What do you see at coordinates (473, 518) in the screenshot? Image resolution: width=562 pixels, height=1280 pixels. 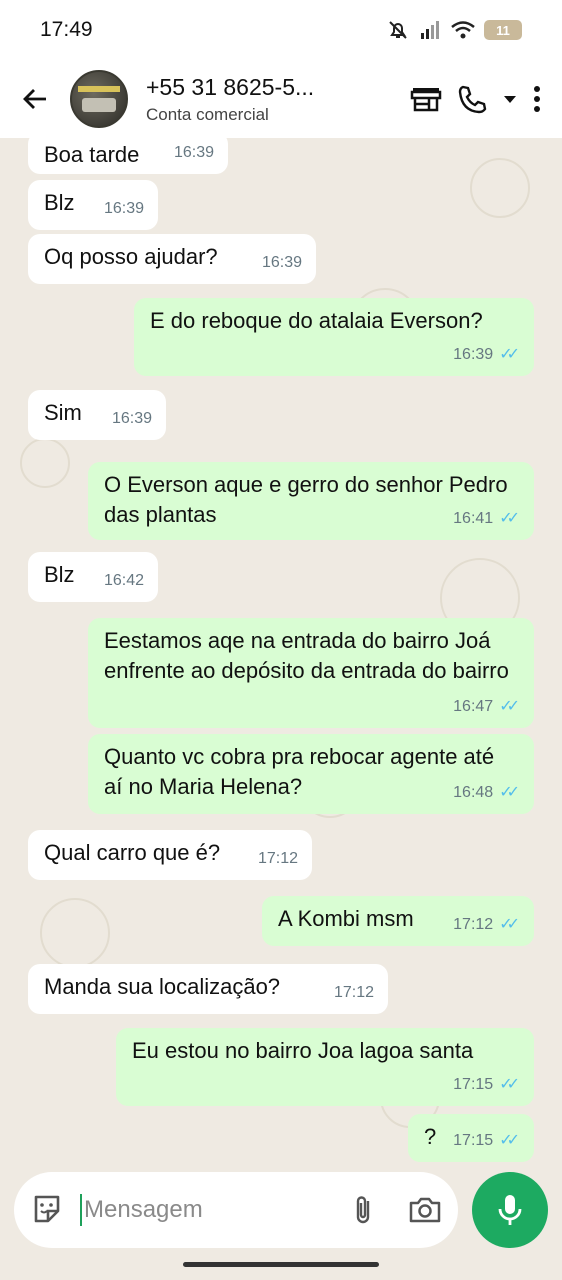 I see `message-time: 16:41` at bounding box center [473, 518].